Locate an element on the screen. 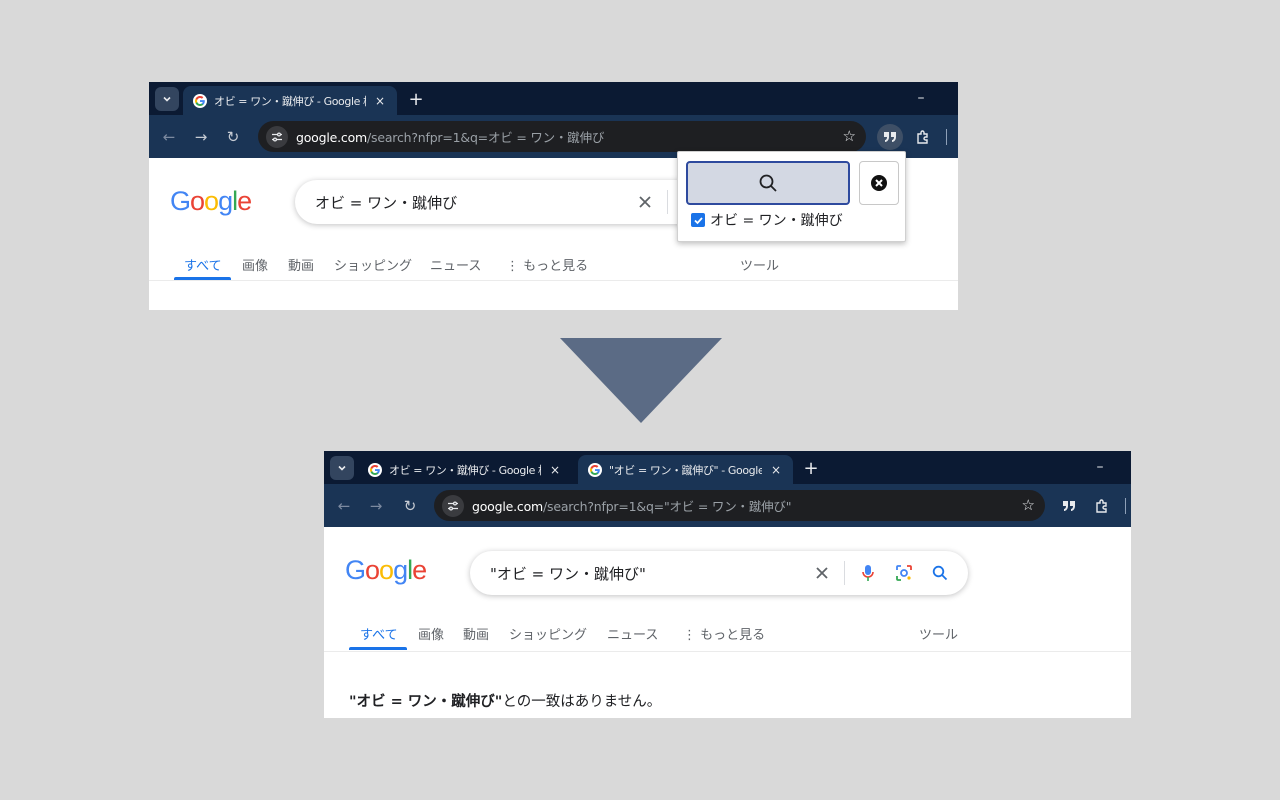 This screenshot has height=800, width=1280. phrase-checkbox is located at coordinates (698, 220).